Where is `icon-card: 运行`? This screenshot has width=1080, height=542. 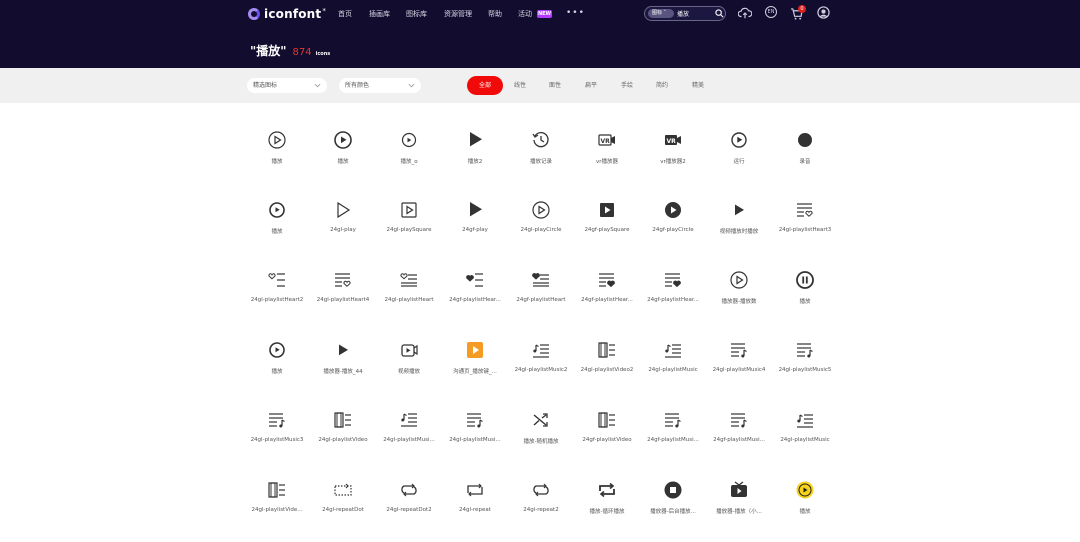 icon-card: 运行 is located at coordinates (739, 157).